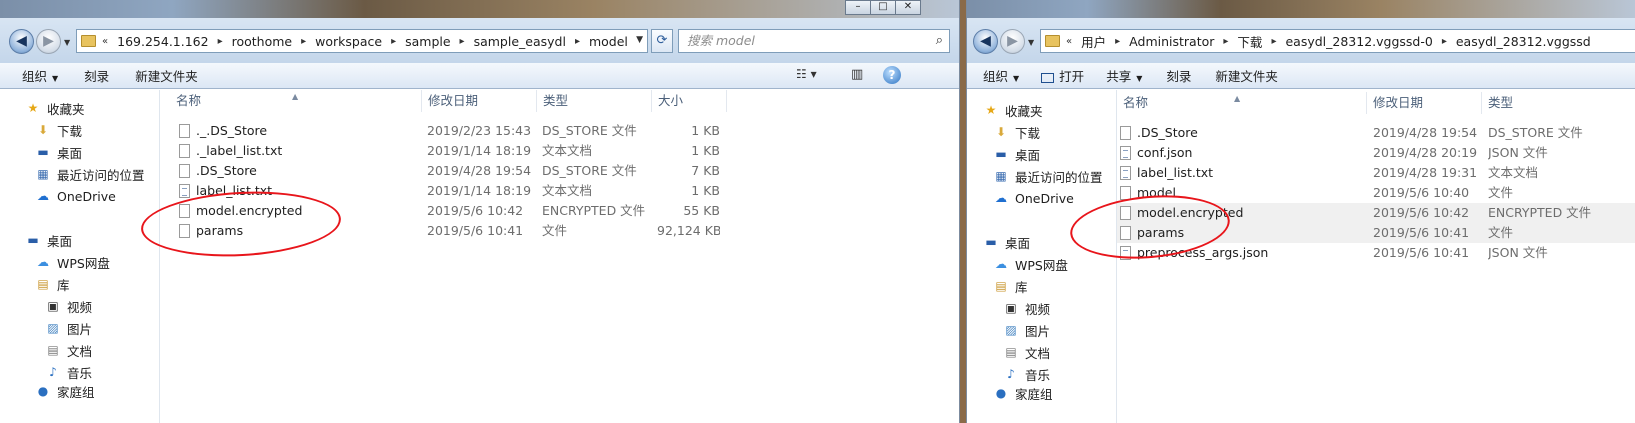 The width and height of the screenshot is (1635, 423). I want to click on breadcrumb-segment: 用户, so click(1093, 41).